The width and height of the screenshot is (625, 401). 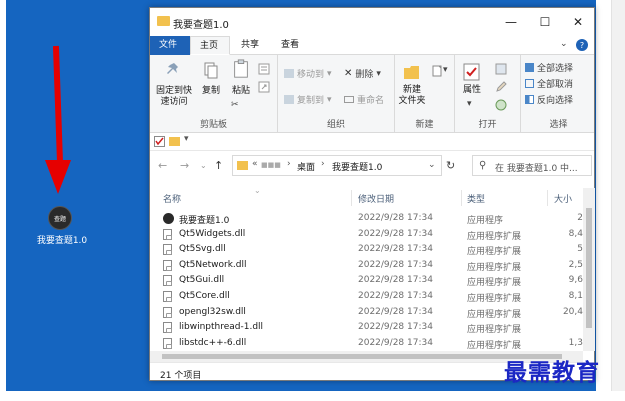 I want to click on table-row: libwinpthread-1.dll 2022/9/28 17:34 应用程序扩展, so click(x=366, y=328).